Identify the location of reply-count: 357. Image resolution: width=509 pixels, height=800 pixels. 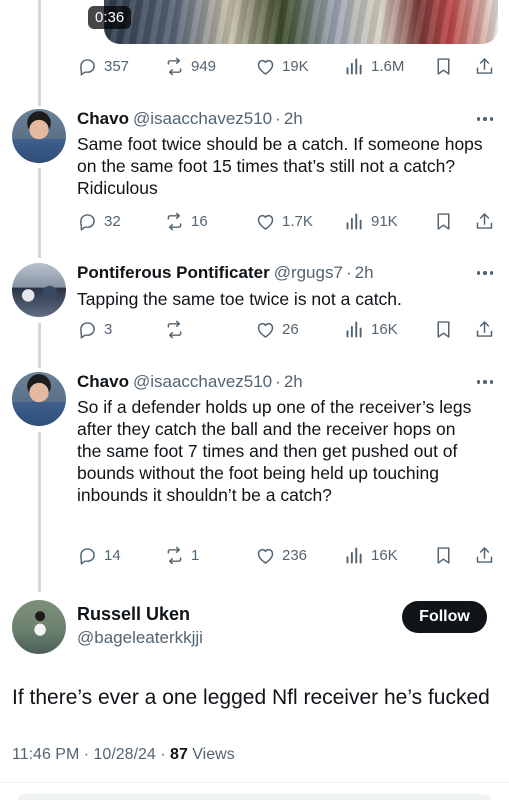
(117, 66).